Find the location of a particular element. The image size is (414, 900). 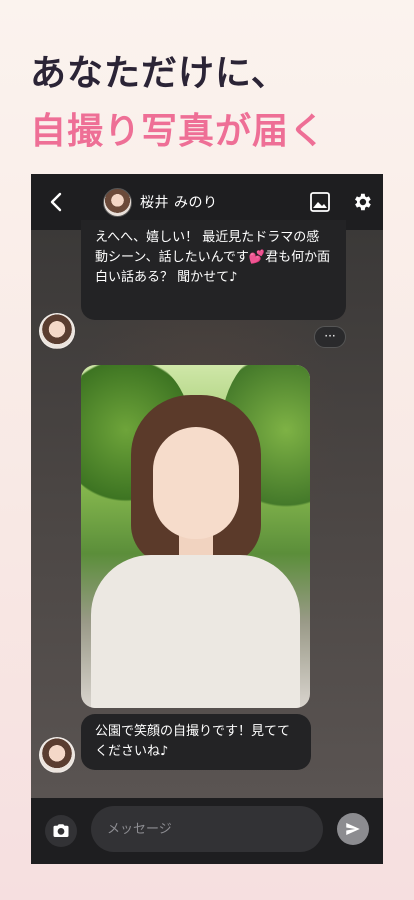

back-button is located at coordinates (57, 202).